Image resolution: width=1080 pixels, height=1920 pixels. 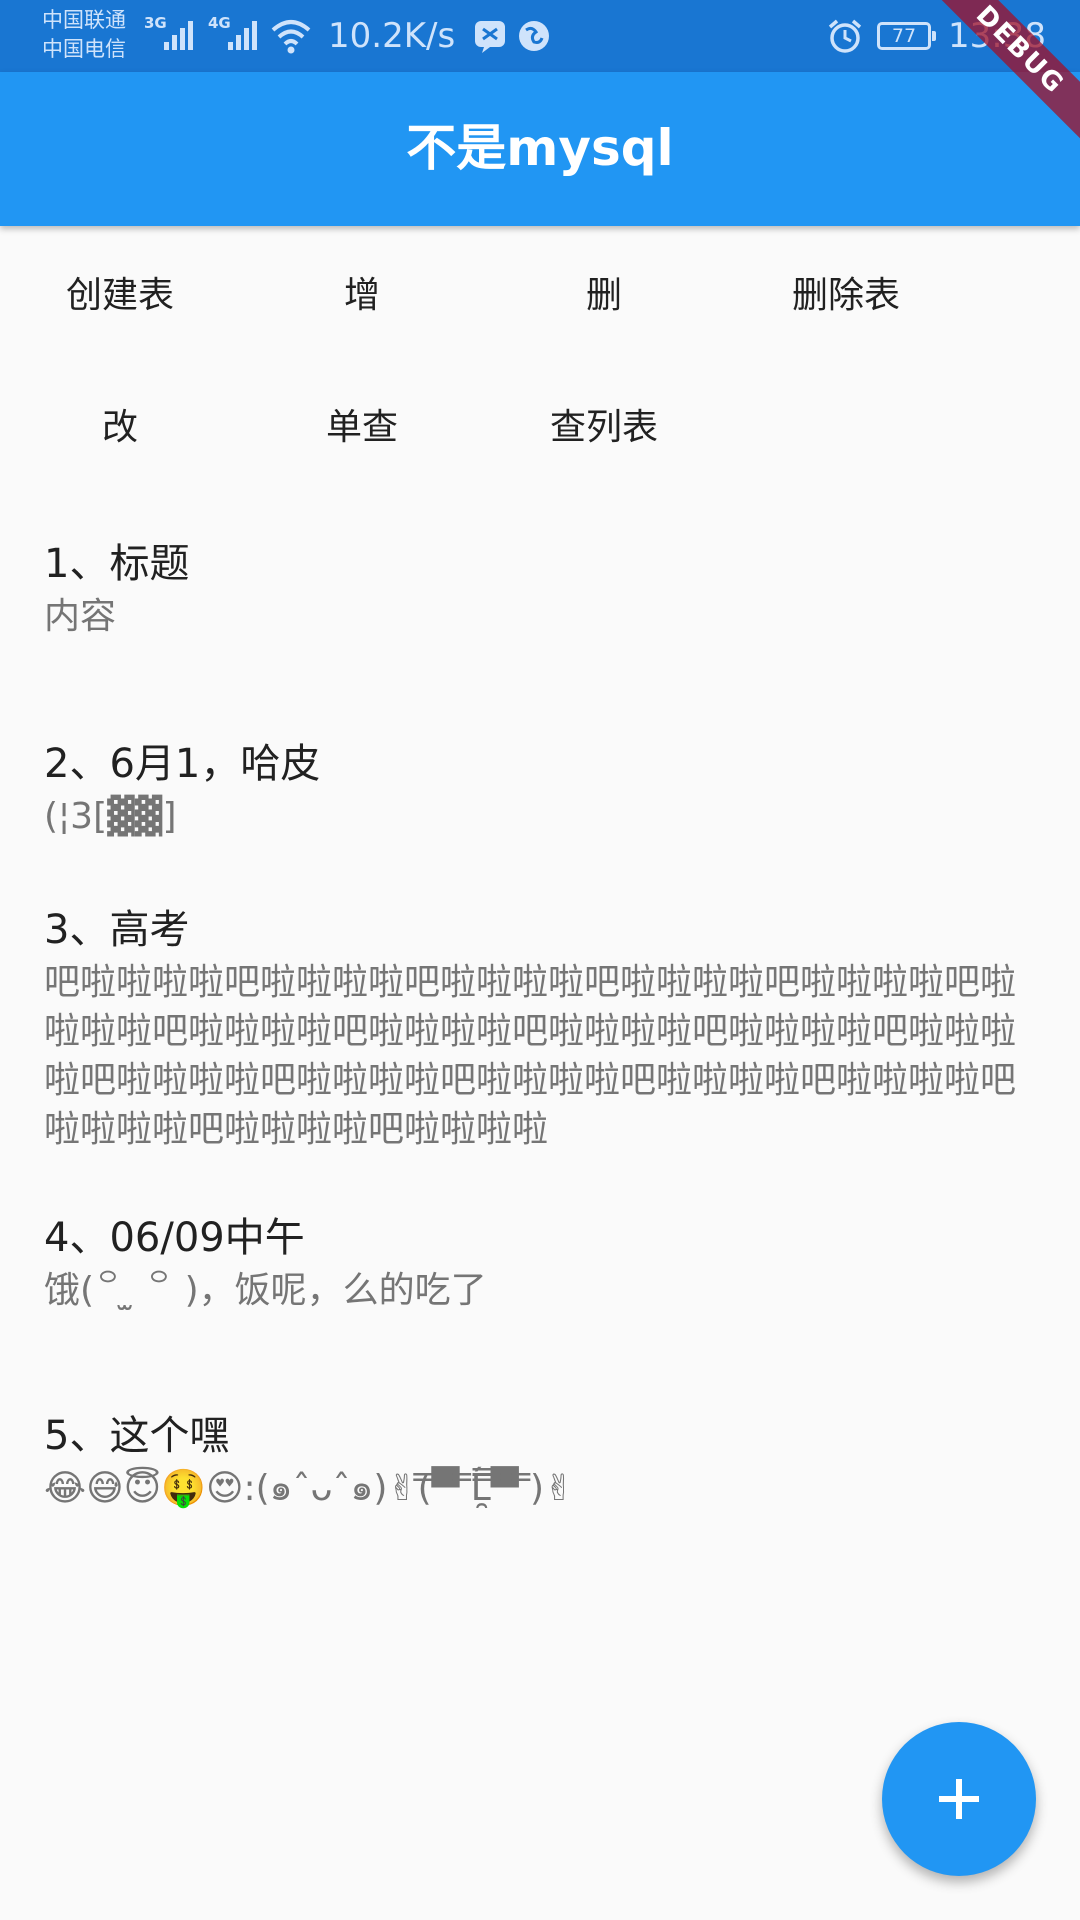 What do you see at coordinates (120, 296) in the screenshot?
I see `create-table-button: 创建表` at bounding box center [120, 296].